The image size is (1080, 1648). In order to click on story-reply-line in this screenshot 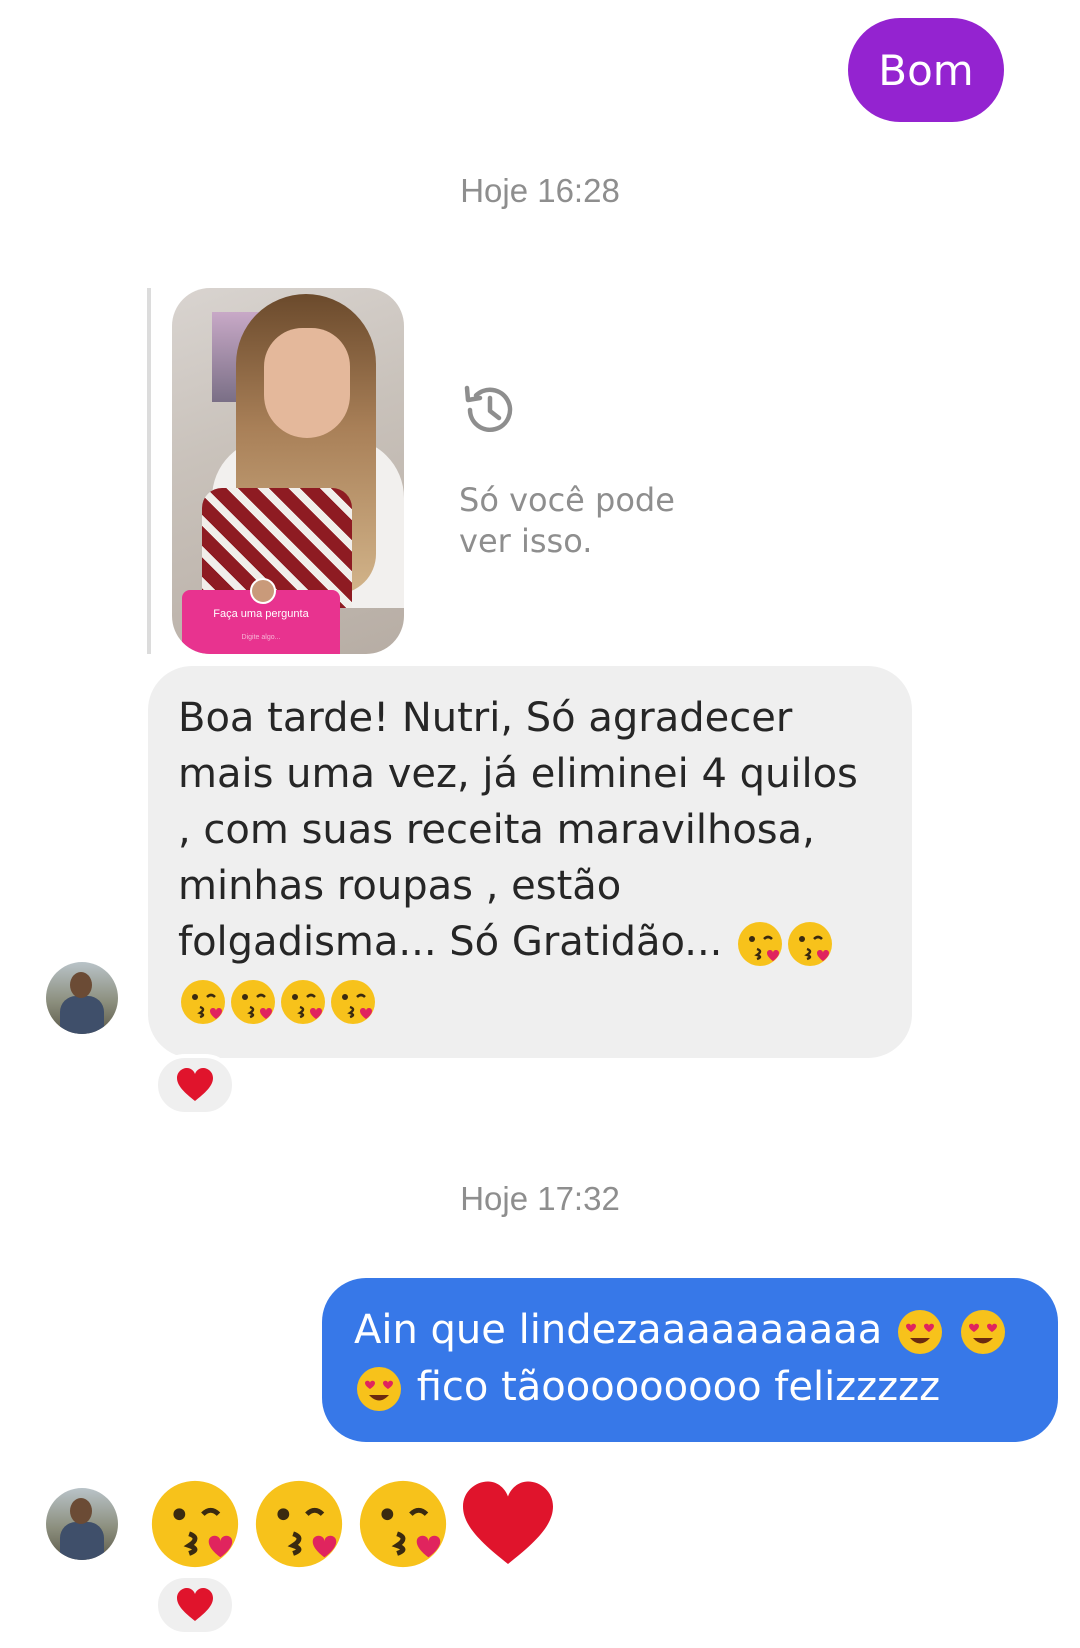, I will do `click(149, 471)`.